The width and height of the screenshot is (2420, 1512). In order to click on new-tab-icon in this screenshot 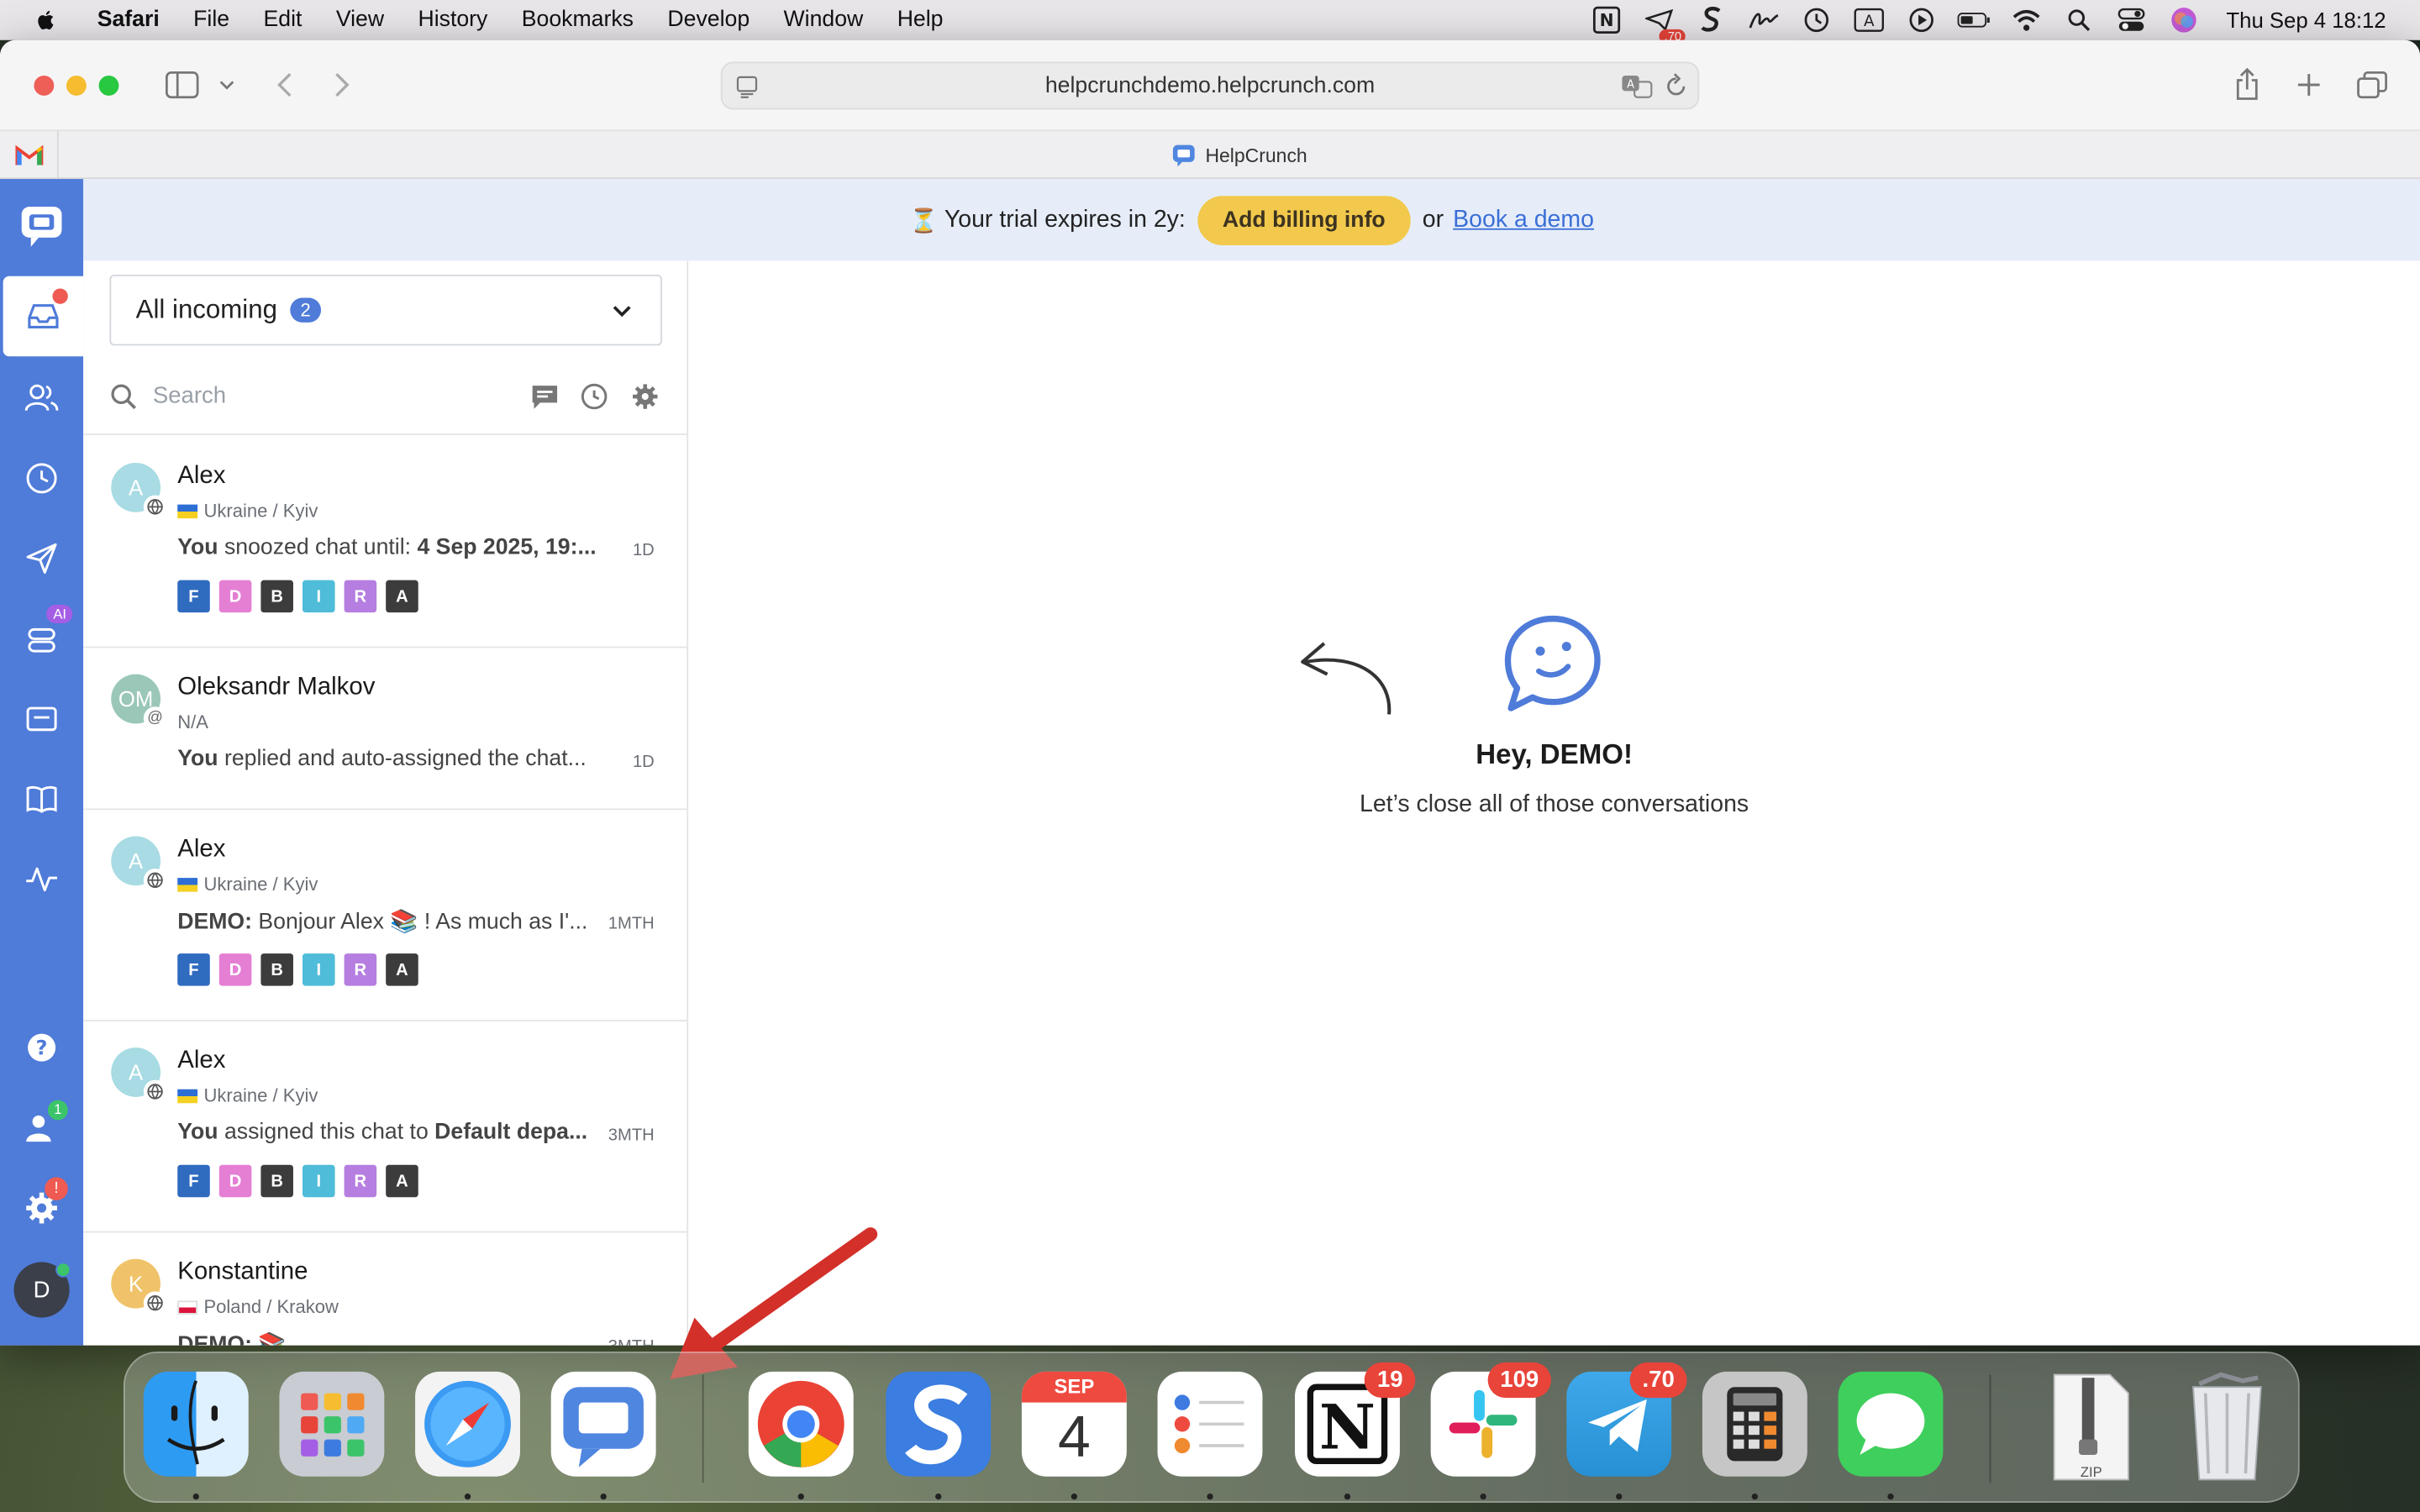, I will do `click(2308, 85)`.